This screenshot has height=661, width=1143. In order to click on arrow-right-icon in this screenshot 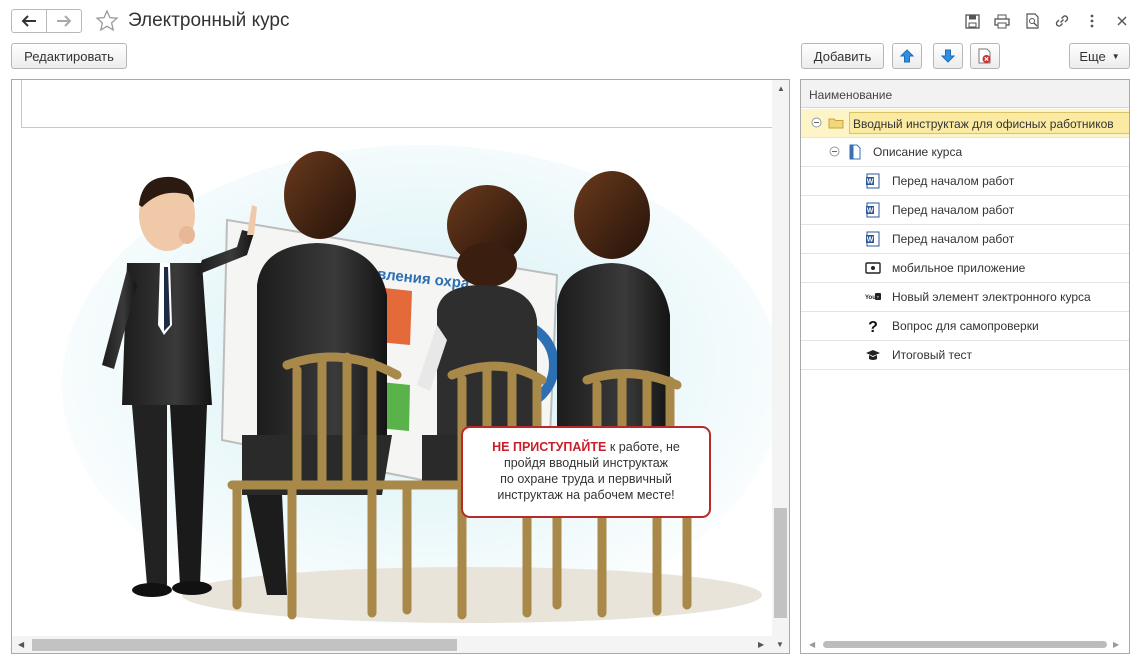, I will do `click(64, 21)`.